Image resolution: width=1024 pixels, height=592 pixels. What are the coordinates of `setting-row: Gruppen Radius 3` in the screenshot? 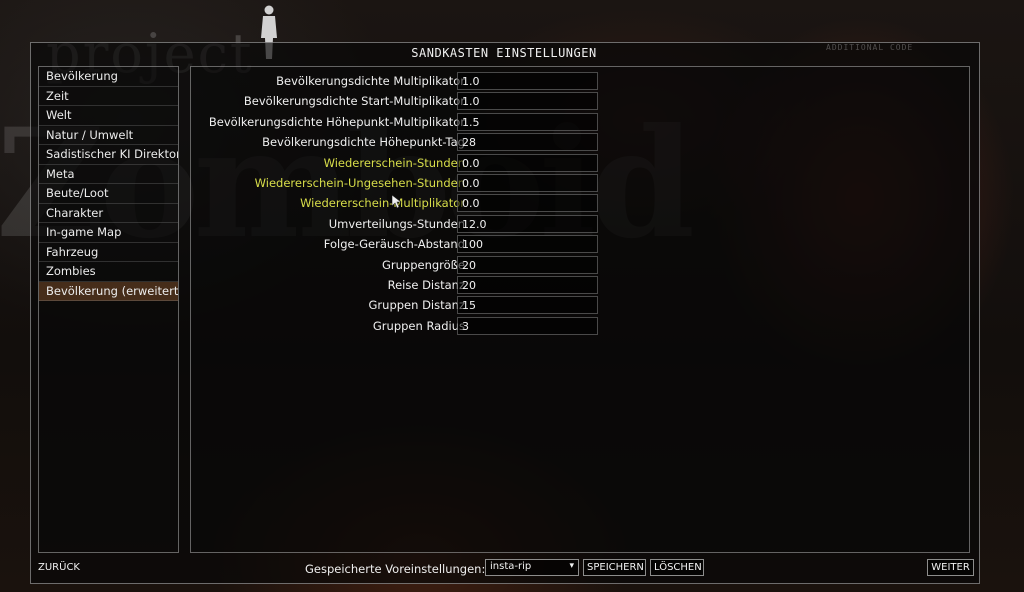 It's located at (401, 326).